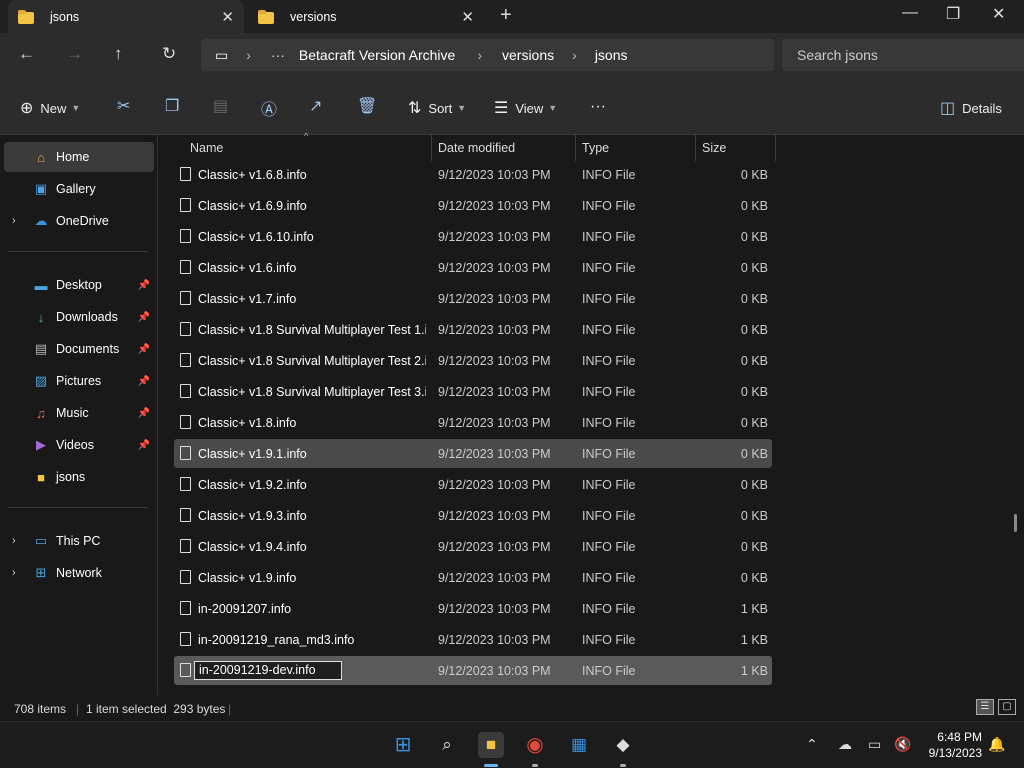 The width and height of the screenshot is (1024, 768). I want to click on sidebar-item-downloads: ↓ Downloads 📌, so click(79, 317).